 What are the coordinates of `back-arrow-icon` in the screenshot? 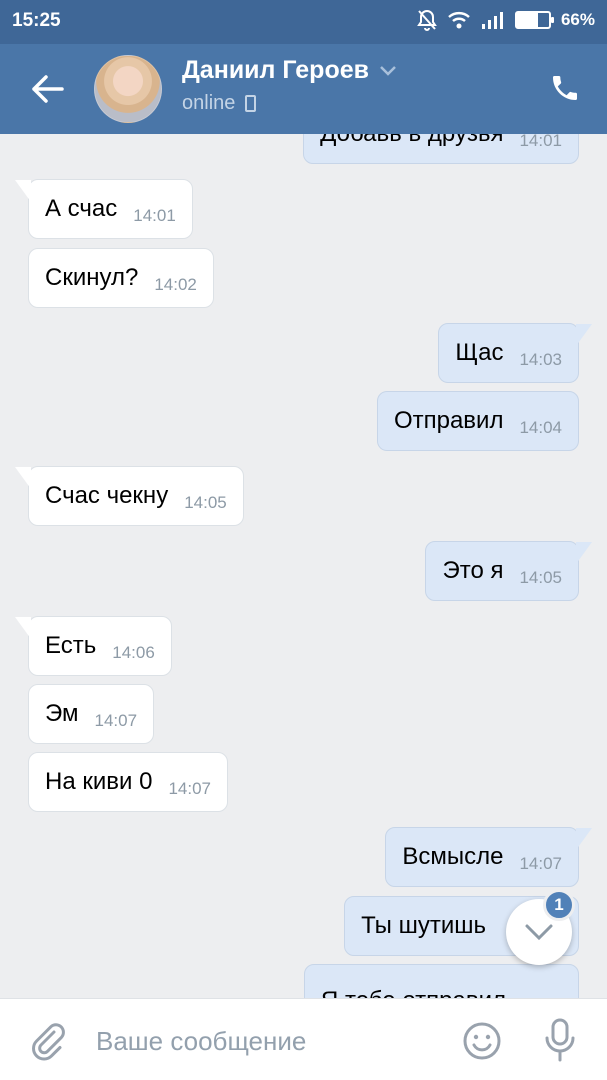 It's located at (48, 89).